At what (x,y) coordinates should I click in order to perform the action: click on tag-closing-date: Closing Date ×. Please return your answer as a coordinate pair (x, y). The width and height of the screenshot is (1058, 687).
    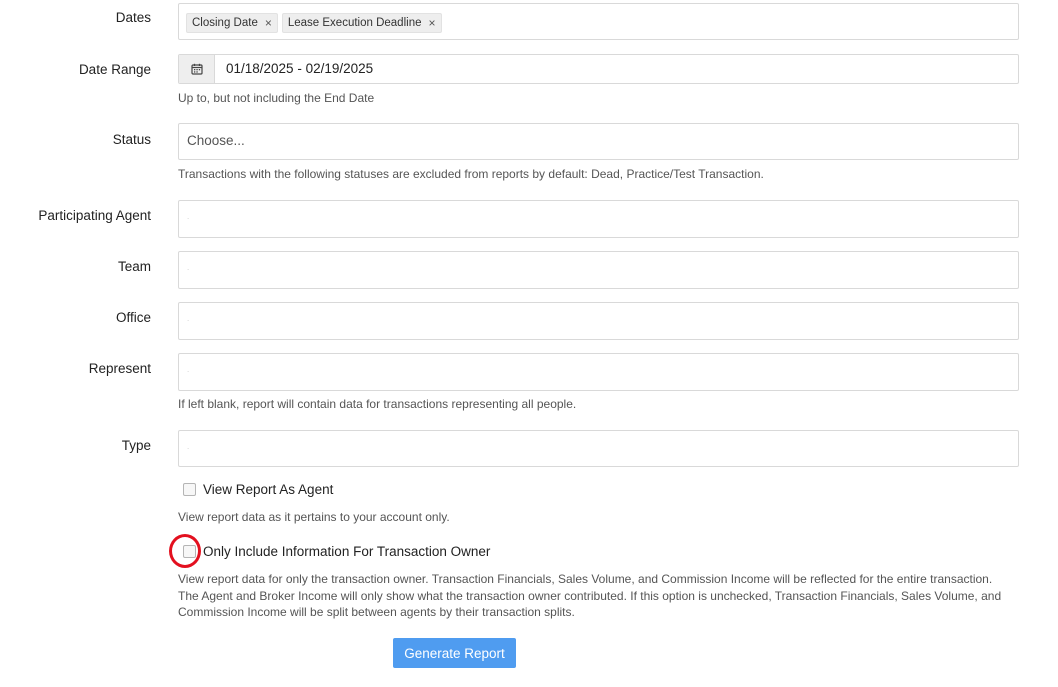
    Looking at the image, I should click on (232, 23).